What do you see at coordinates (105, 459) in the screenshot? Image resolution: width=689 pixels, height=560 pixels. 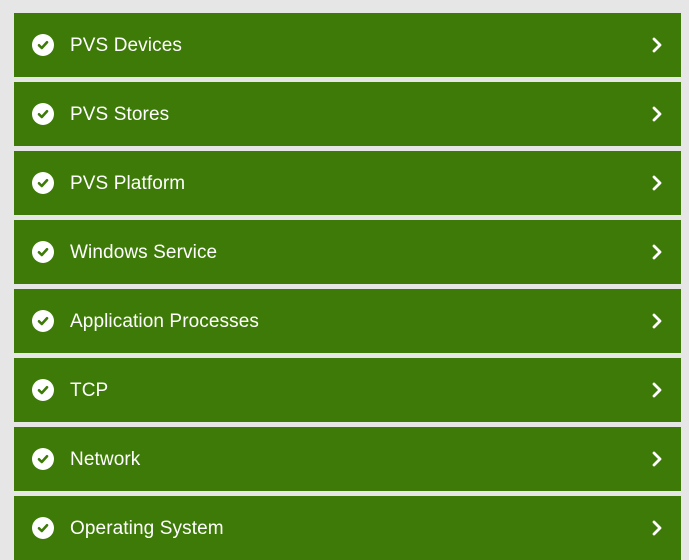 I see `list-item-label: Network` at bounding box center [105, 459].